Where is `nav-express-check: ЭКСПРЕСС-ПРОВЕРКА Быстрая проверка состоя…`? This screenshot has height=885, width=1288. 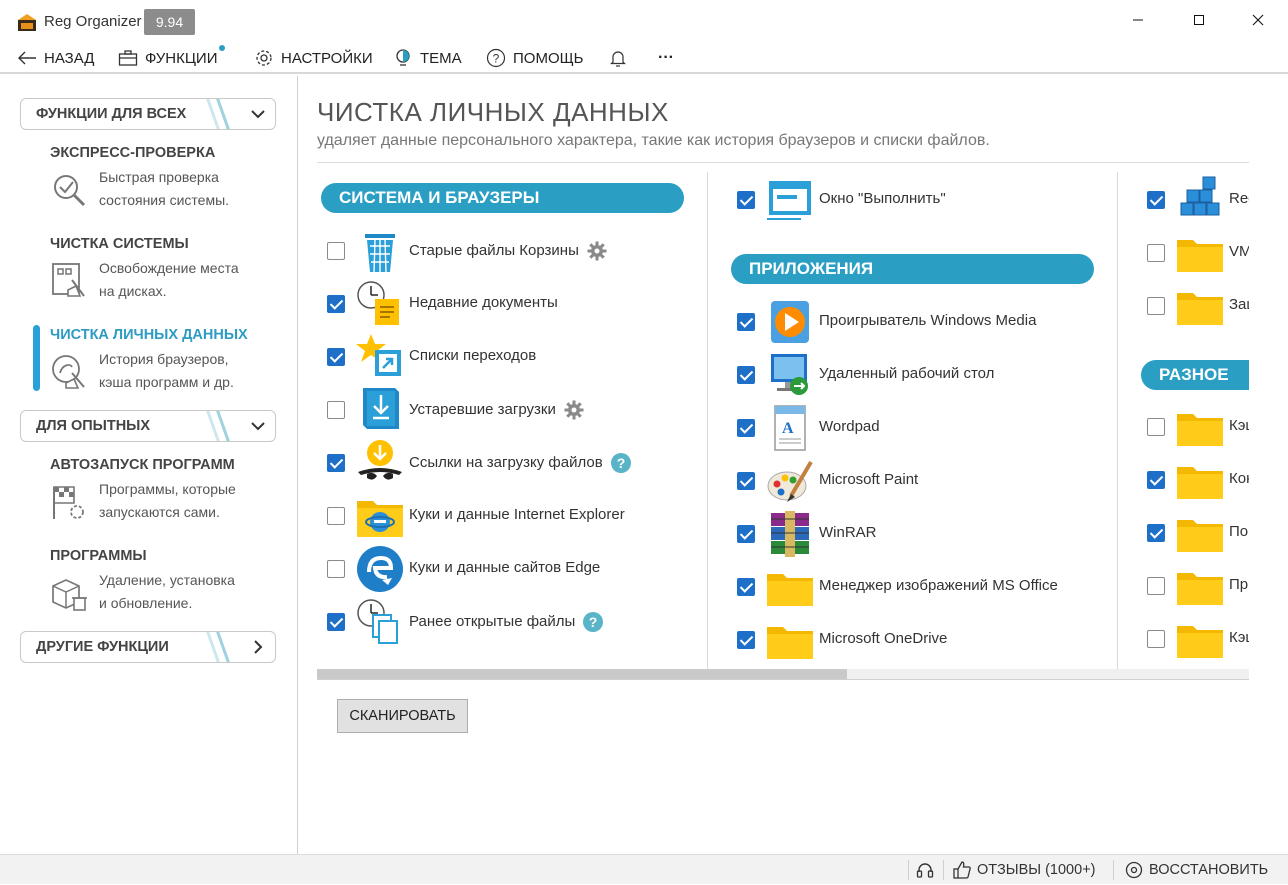 nav-express-check: ЭКСПРЕСС-ПРОВЕРКА Быстрая проверка состоя… is located at coordinates (170, 176).